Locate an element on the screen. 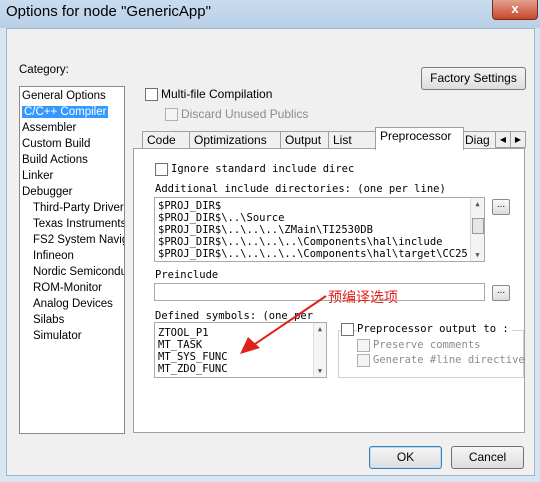 This screenshot has width=540, height=482. category-item: Texas Instruments is located at coordinates (79, 224).